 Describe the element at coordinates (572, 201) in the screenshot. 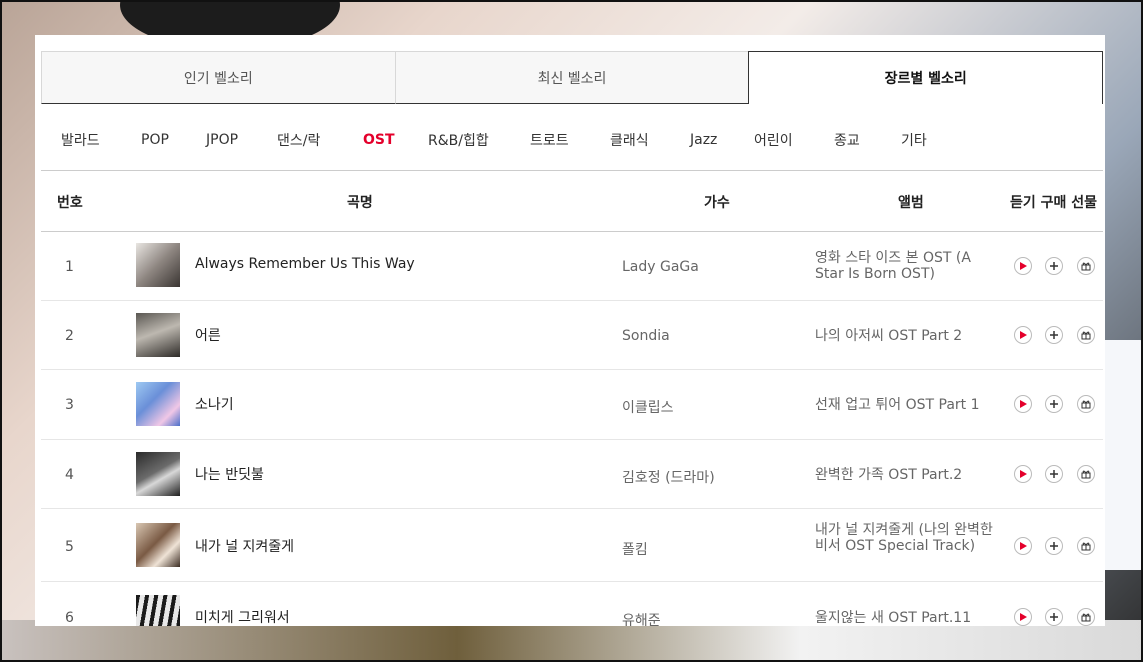

I see `table-header: 번호 곡명 가수 앨범 듣기 구매 선물` at that location.